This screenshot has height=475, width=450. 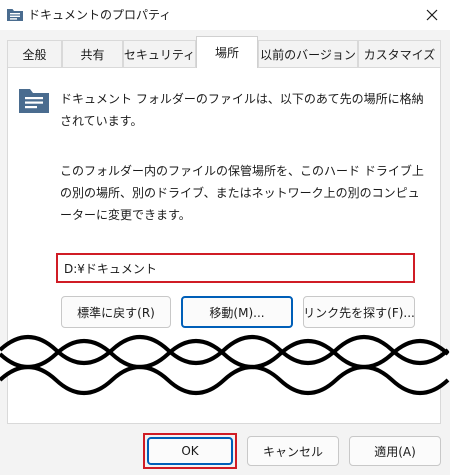 I want to click on close-button, so click(x=432, y=15).